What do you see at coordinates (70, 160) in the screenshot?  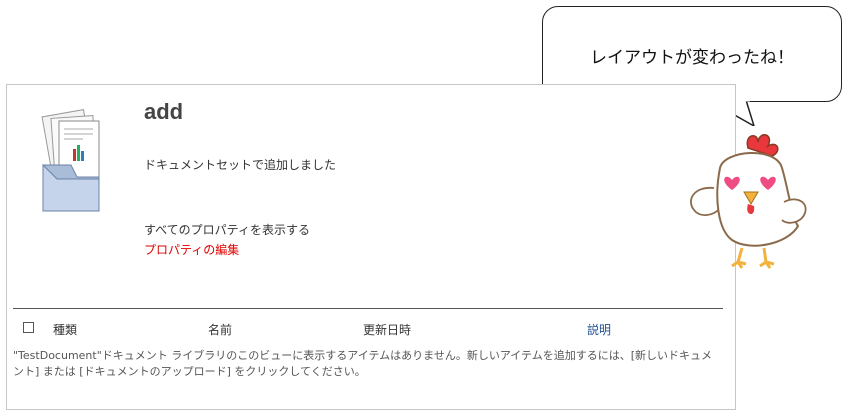 I see `document-set-icon` at bounding box center [70, 160].